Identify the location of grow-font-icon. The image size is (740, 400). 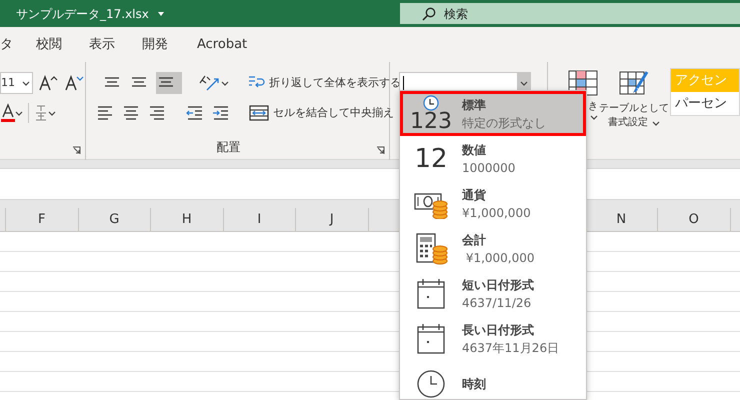
(48, 83).